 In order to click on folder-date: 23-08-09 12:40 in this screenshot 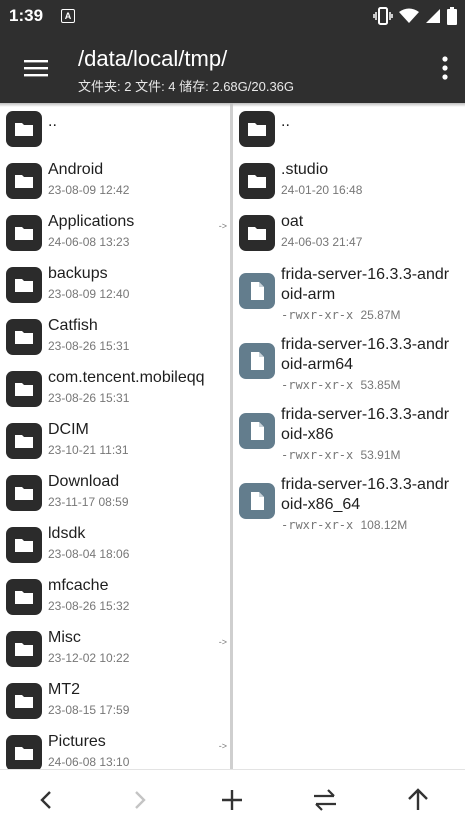, I will do `click(89, 294)`.